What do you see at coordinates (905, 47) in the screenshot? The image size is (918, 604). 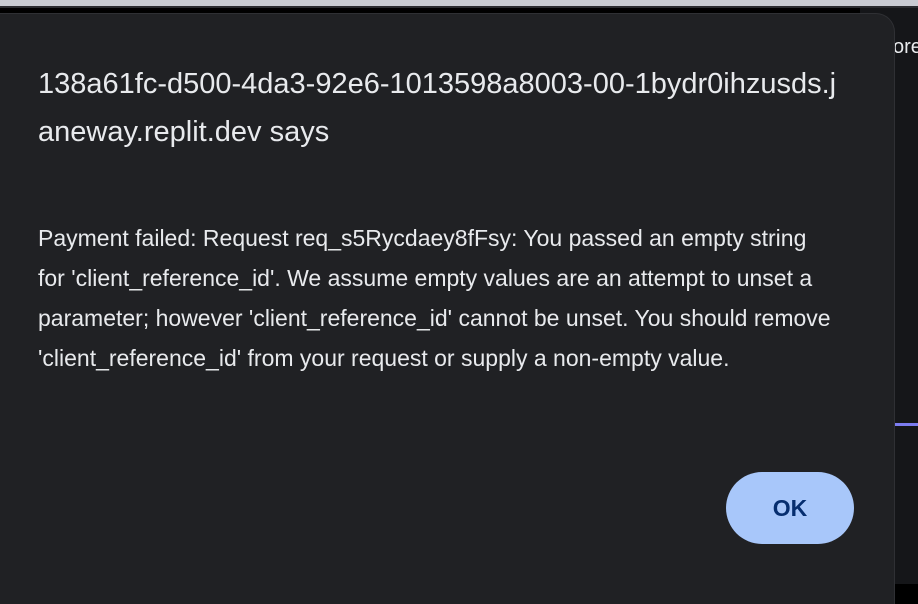 I see `background-partial-text: ore` at bounding box center [905, 47].